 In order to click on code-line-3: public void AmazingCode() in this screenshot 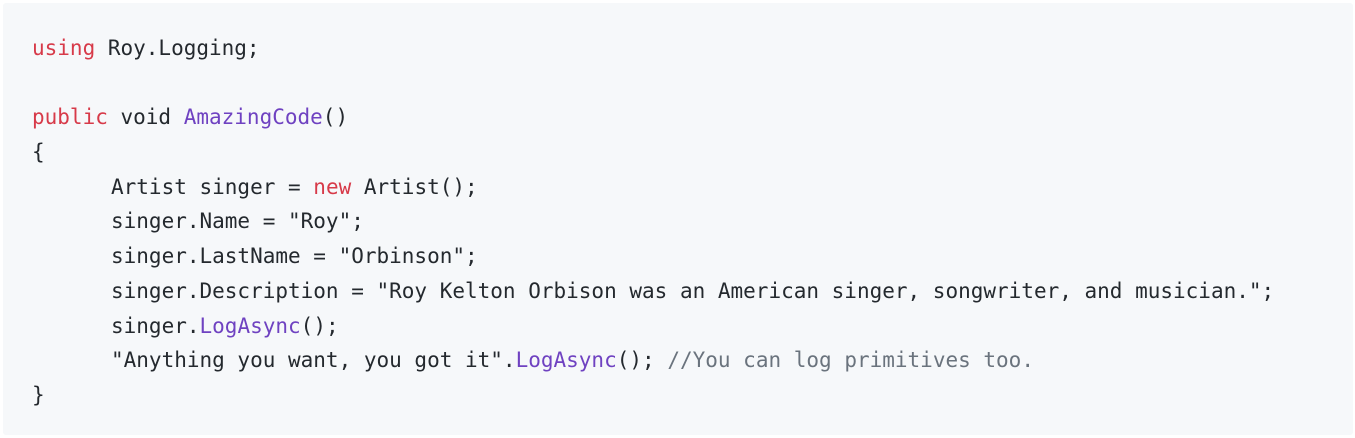, I will do `click(692, 117)`.